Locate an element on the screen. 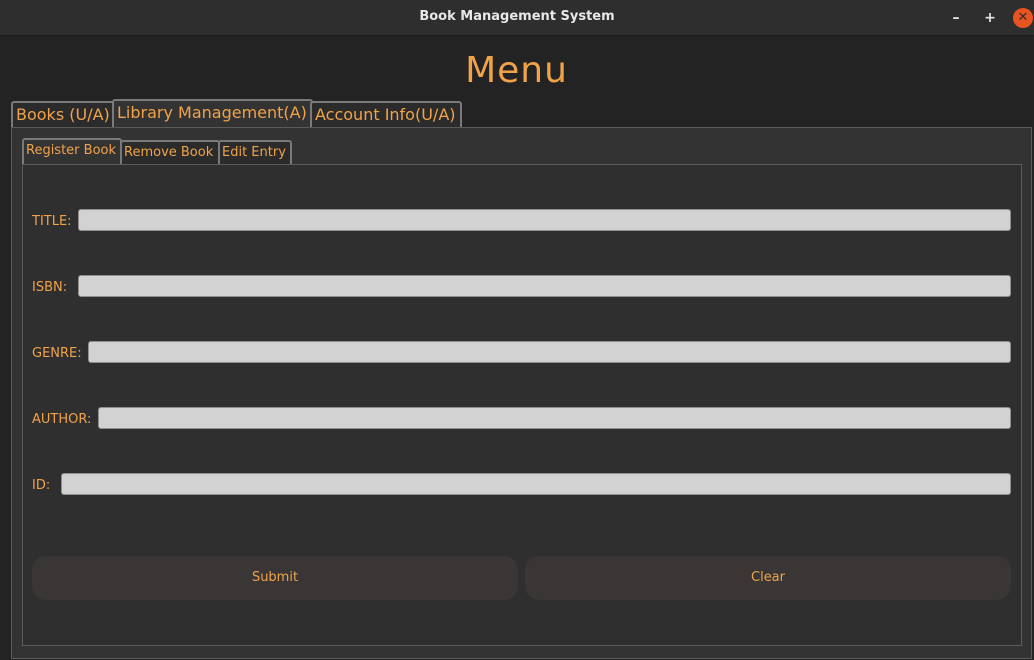 The width and height of the screenshot is (1034, 660). submit-button: Submit is located at coordinates (275, 578).